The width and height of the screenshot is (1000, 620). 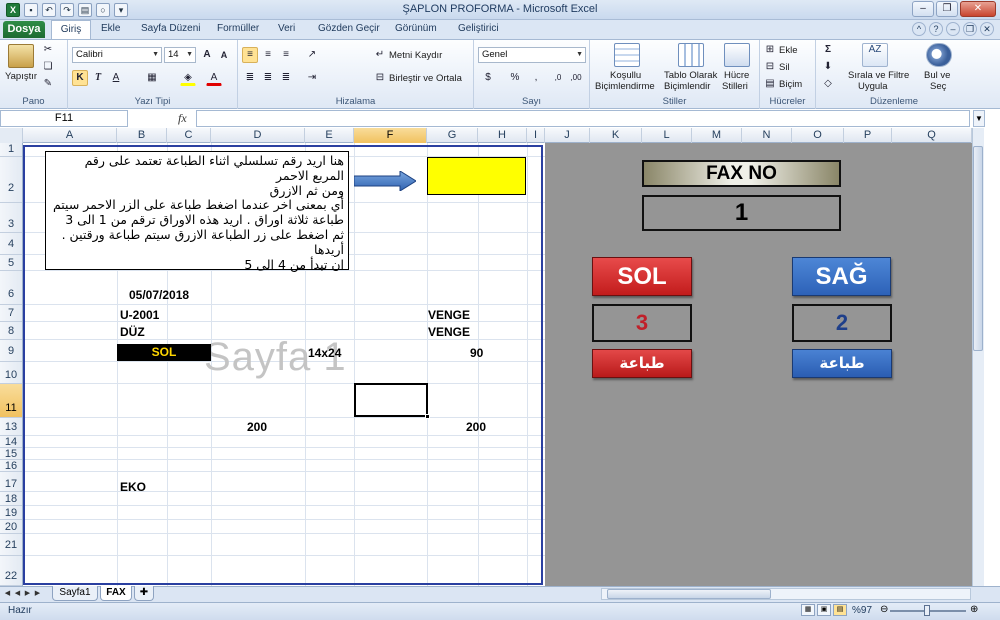 I want to click on wrap-text-button: Metni Kaydır, so click(x=415, y=55).